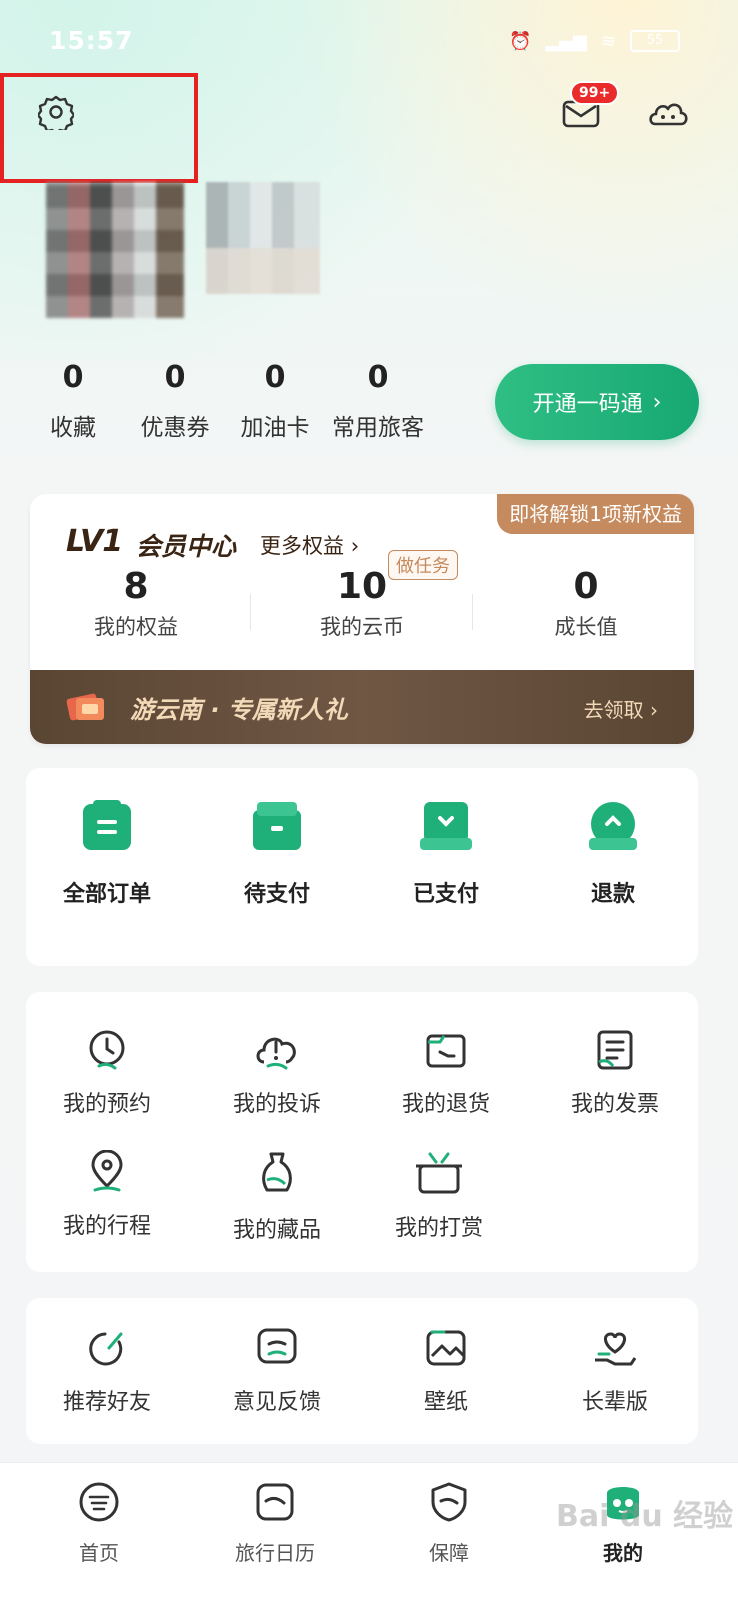 Image resolution: width=738 pixels, height=1600 pixels. What do you see at coordinates (520, 41) in the screenshot?
I see `alarm-icon: ⏰` at bounding box center [520, 41].